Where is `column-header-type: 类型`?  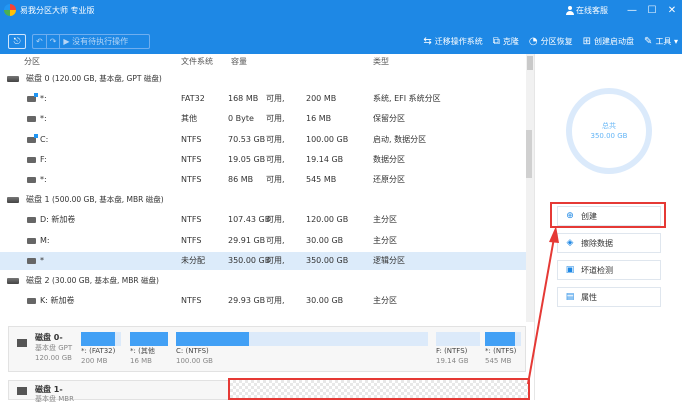 column-header-type: 类型 is located at coordinates (381, 63).